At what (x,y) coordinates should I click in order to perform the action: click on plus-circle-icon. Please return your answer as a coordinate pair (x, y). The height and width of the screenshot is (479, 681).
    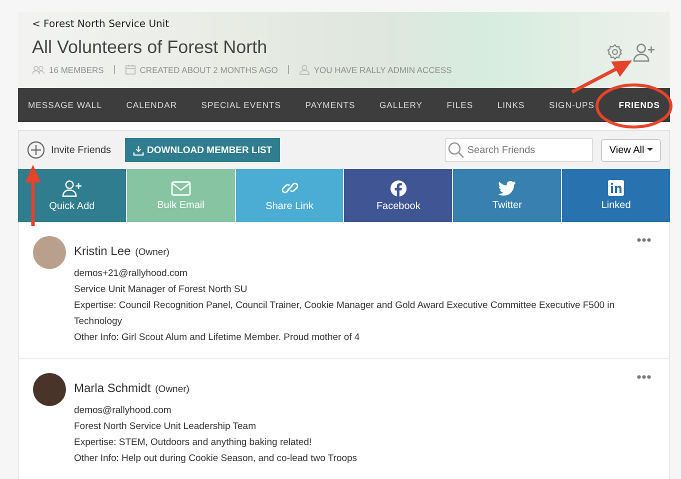
    Looking at the image, I should click on (36, 150).